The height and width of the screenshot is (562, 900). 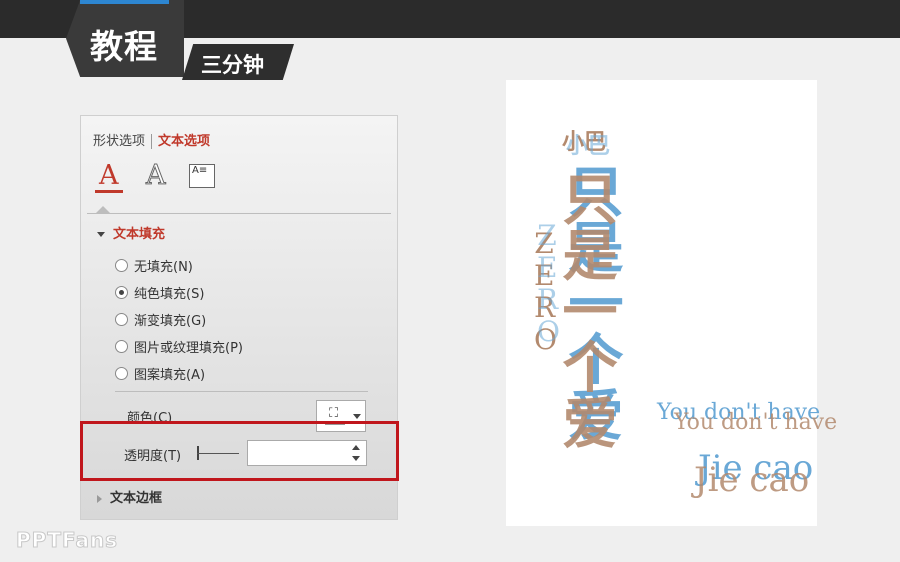 I want to click on radio-label: 无填充(N), so click(x=163, y=267).